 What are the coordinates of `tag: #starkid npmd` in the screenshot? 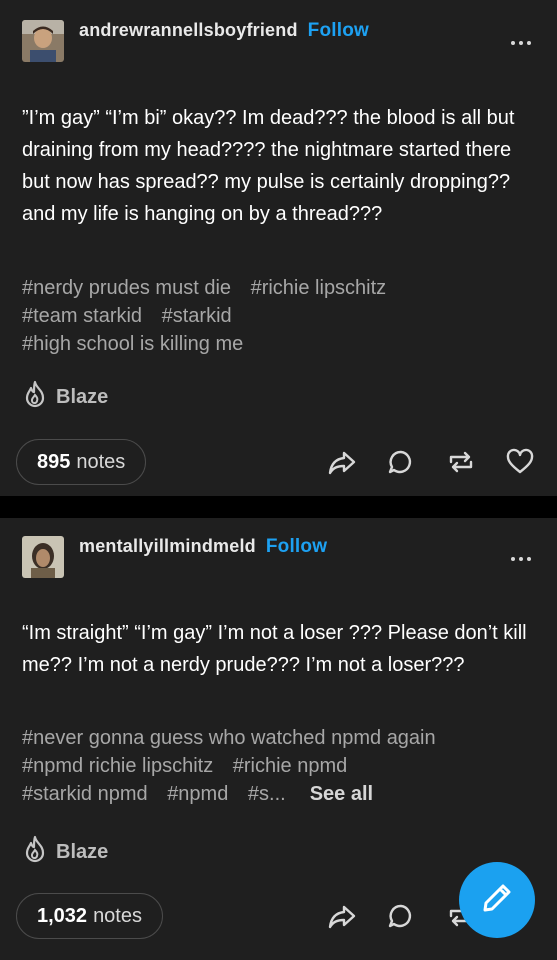 It's located at (85, 794).